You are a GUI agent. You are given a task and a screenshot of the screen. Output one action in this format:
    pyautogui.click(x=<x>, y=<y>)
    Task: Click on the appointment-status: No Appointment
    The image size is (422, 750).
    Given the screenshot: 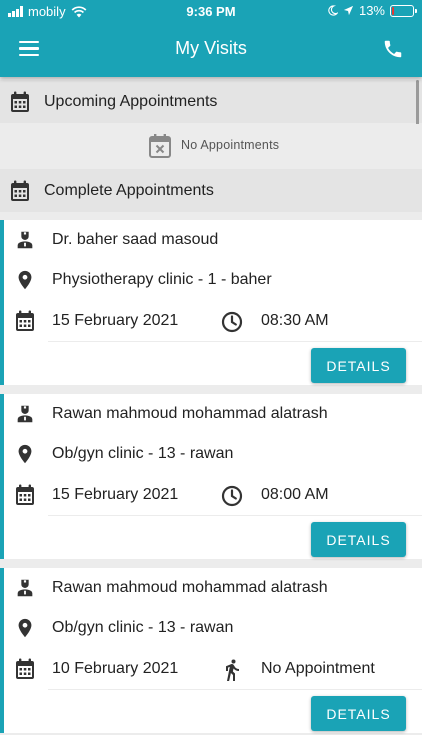 What is the action you would take?
    pyautogui.click(x=318, y=668)
    